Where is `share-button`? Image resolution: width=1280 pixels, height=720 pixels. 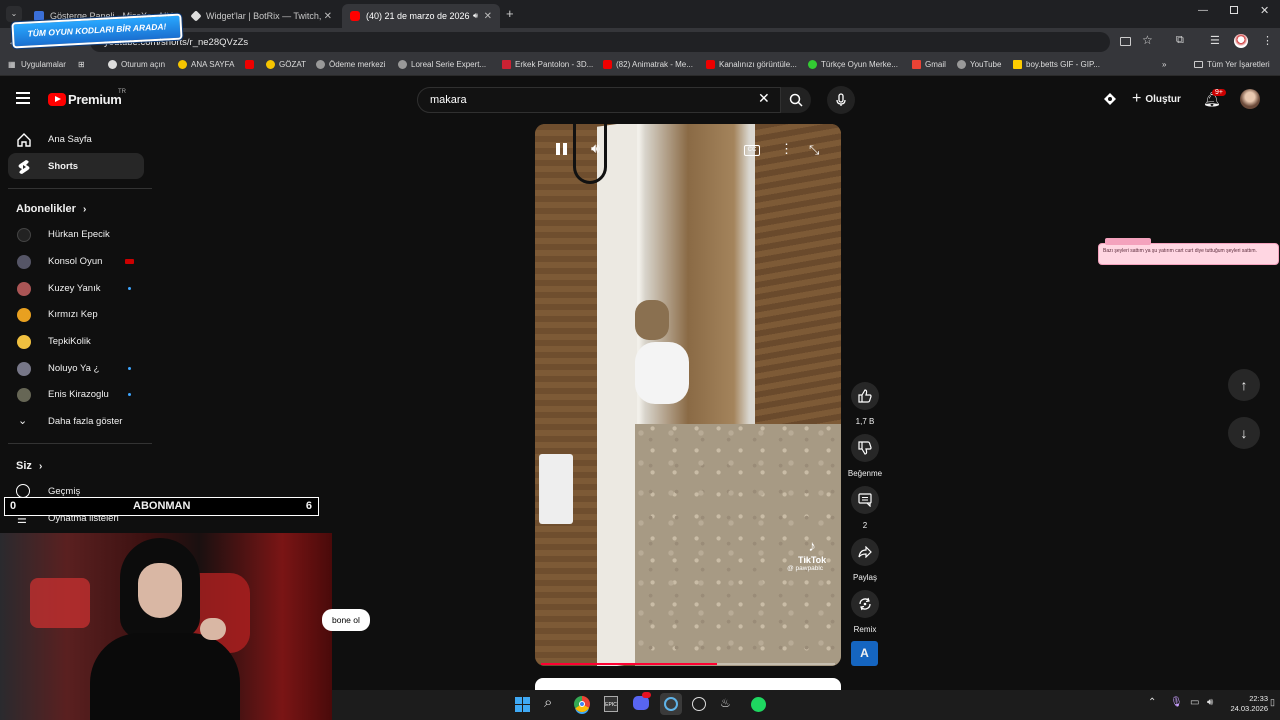 share-button is located at coordinates (865, 552).